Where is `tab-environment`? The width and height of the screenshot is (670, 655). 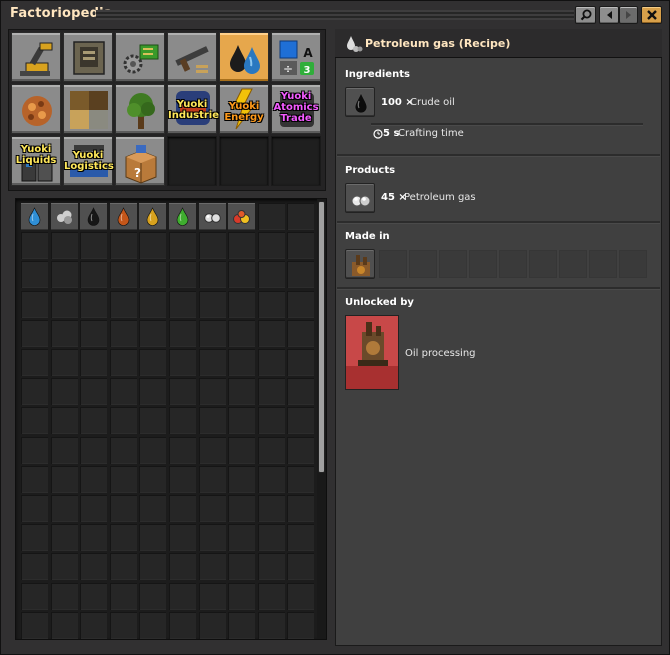 tab-environment is located at coordinates (140, 109).